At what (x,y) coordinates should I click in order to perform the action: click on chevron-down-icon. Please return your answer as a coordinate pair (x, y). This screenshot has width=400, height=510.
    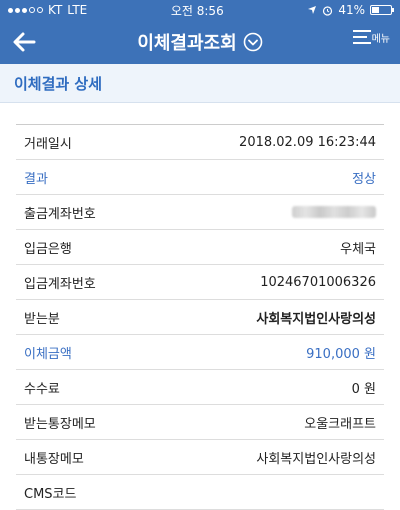
    Looking at the image, I should click on (252, 42).